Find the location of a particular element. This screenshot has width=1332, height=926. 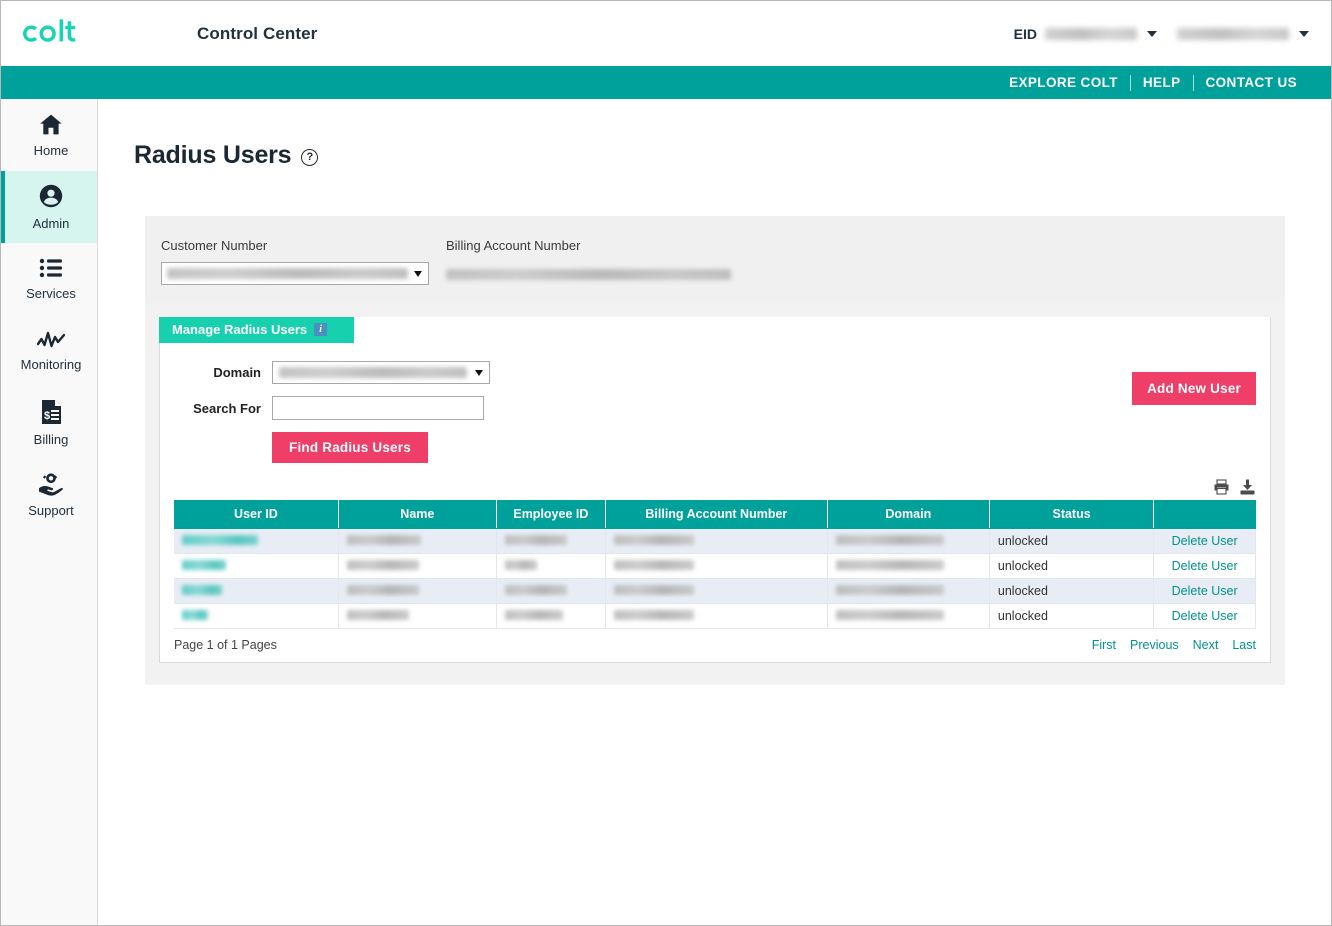

customer-number-field: Customer Number is located at coordinates (303, 261).